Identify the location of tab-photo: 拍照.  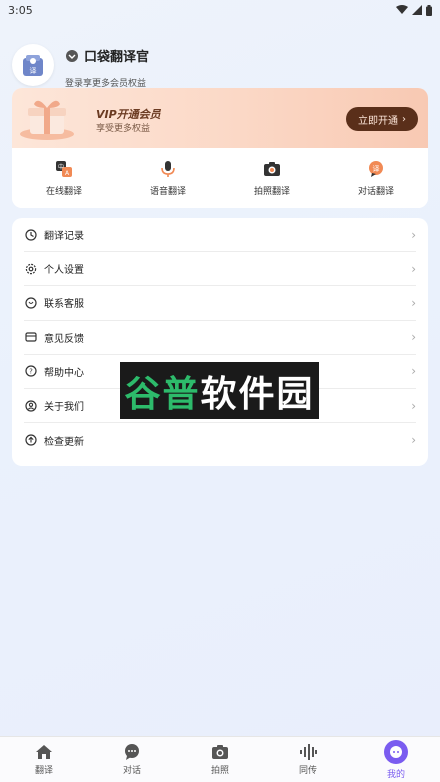
(220, 759).